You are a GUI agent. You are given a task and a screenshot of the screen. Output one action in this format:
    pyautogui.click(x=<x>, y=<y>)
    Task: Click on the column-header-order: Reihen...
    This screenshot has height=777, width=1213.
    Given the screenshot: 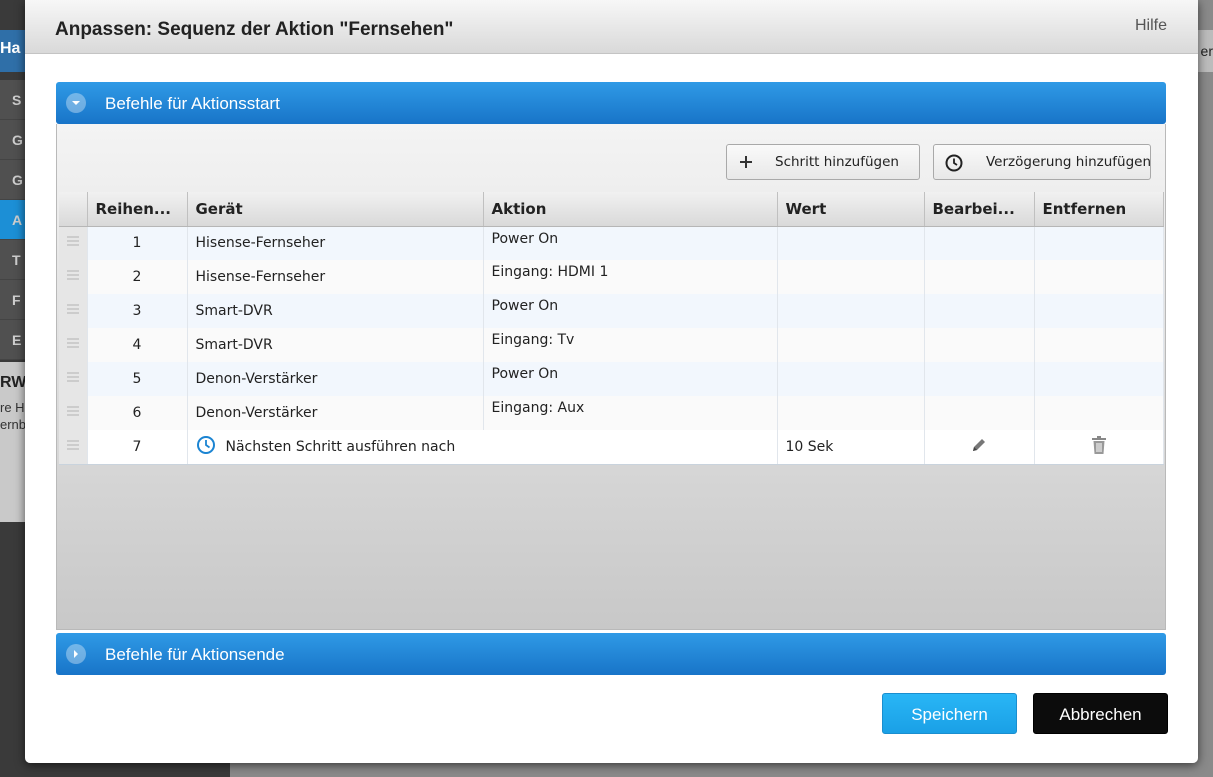 What is the action you would take?
    pyautogui.click(x=137, y=209)
    